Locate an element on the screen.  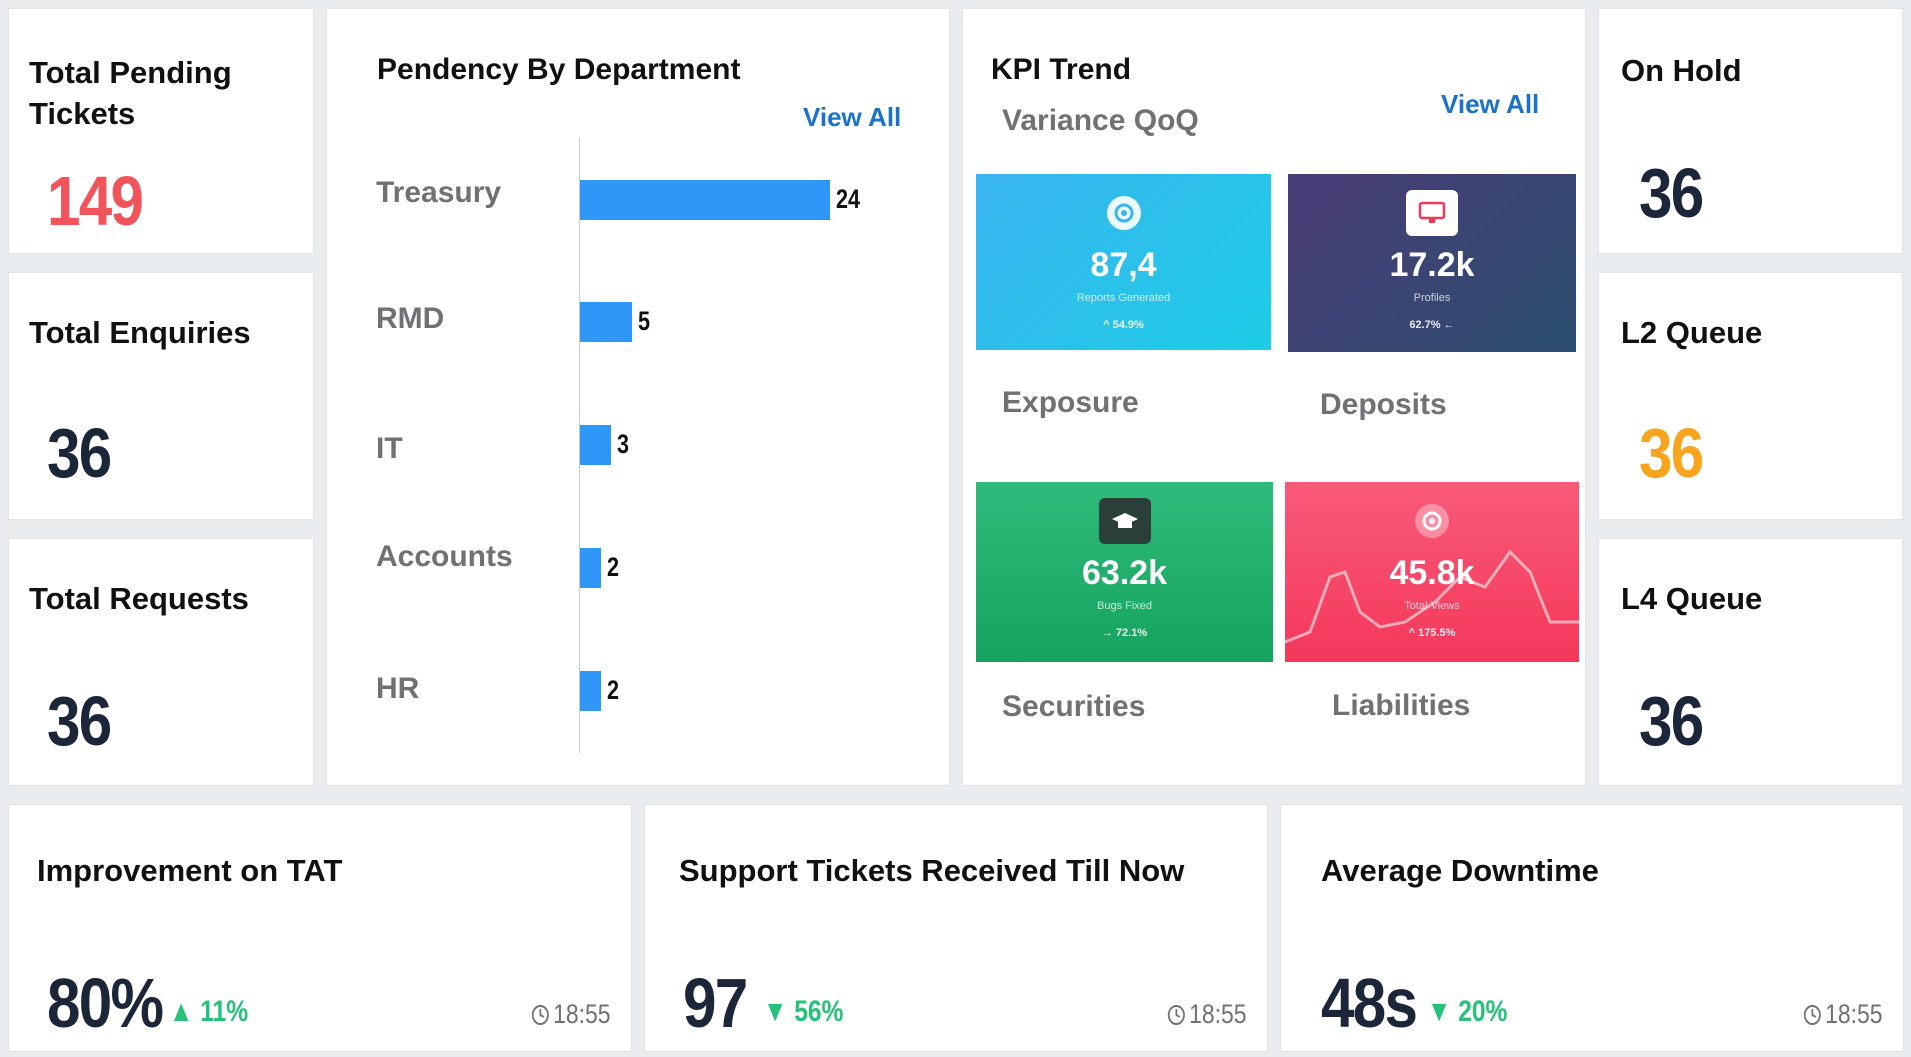
total-enquiries-value: 36 is located at coordinates (79, 453).